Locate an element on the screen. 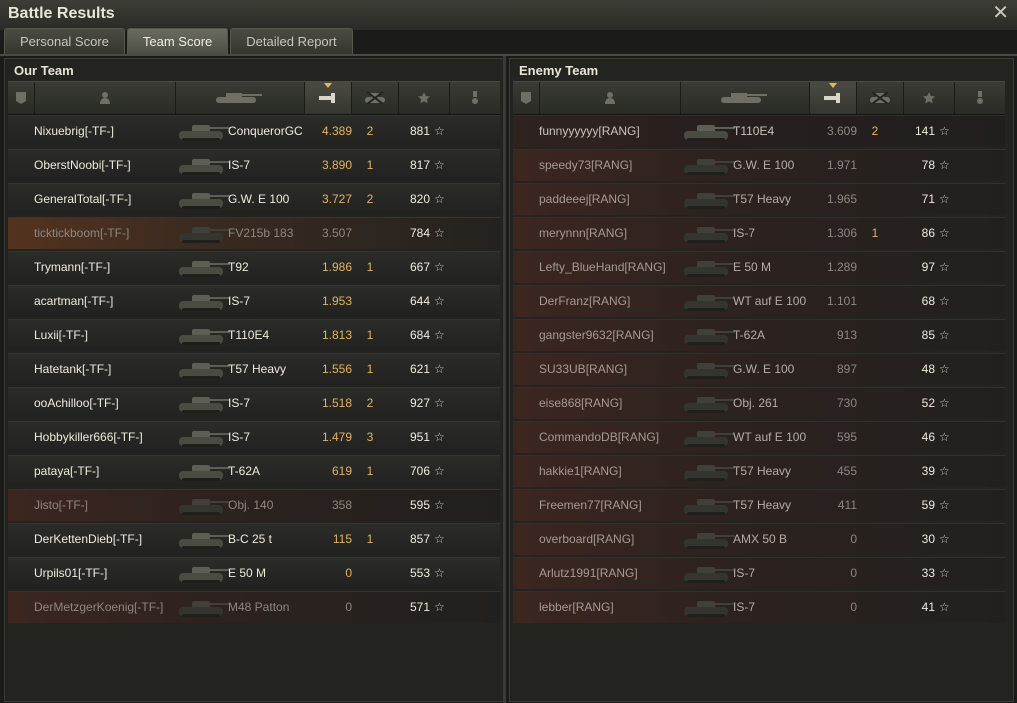  table-row: Hatetank[-TF-] T57 Heavy 1.556 1 621 ☆ is located at coordinates (254, 369).